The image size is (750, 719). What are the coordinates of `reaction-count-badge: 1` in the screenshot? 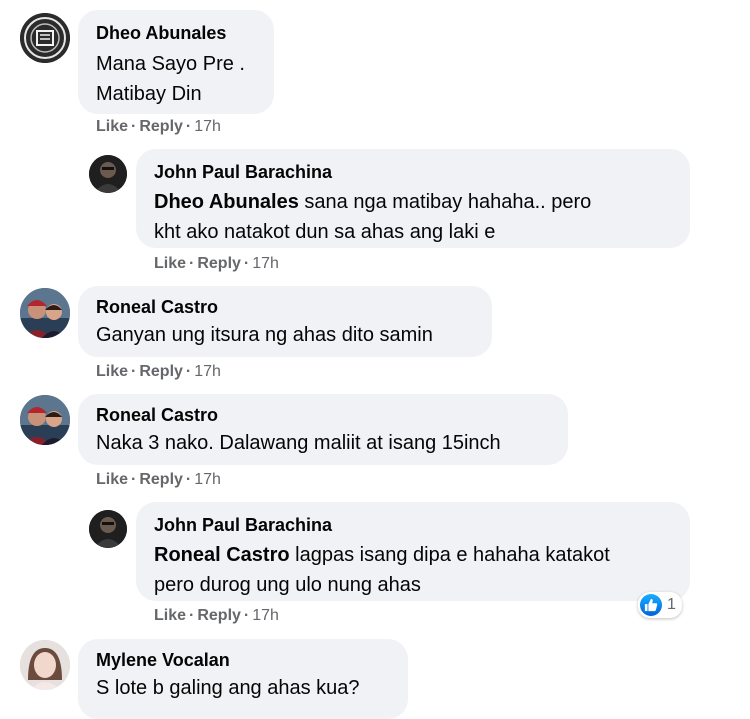 It's located at (660, 605).